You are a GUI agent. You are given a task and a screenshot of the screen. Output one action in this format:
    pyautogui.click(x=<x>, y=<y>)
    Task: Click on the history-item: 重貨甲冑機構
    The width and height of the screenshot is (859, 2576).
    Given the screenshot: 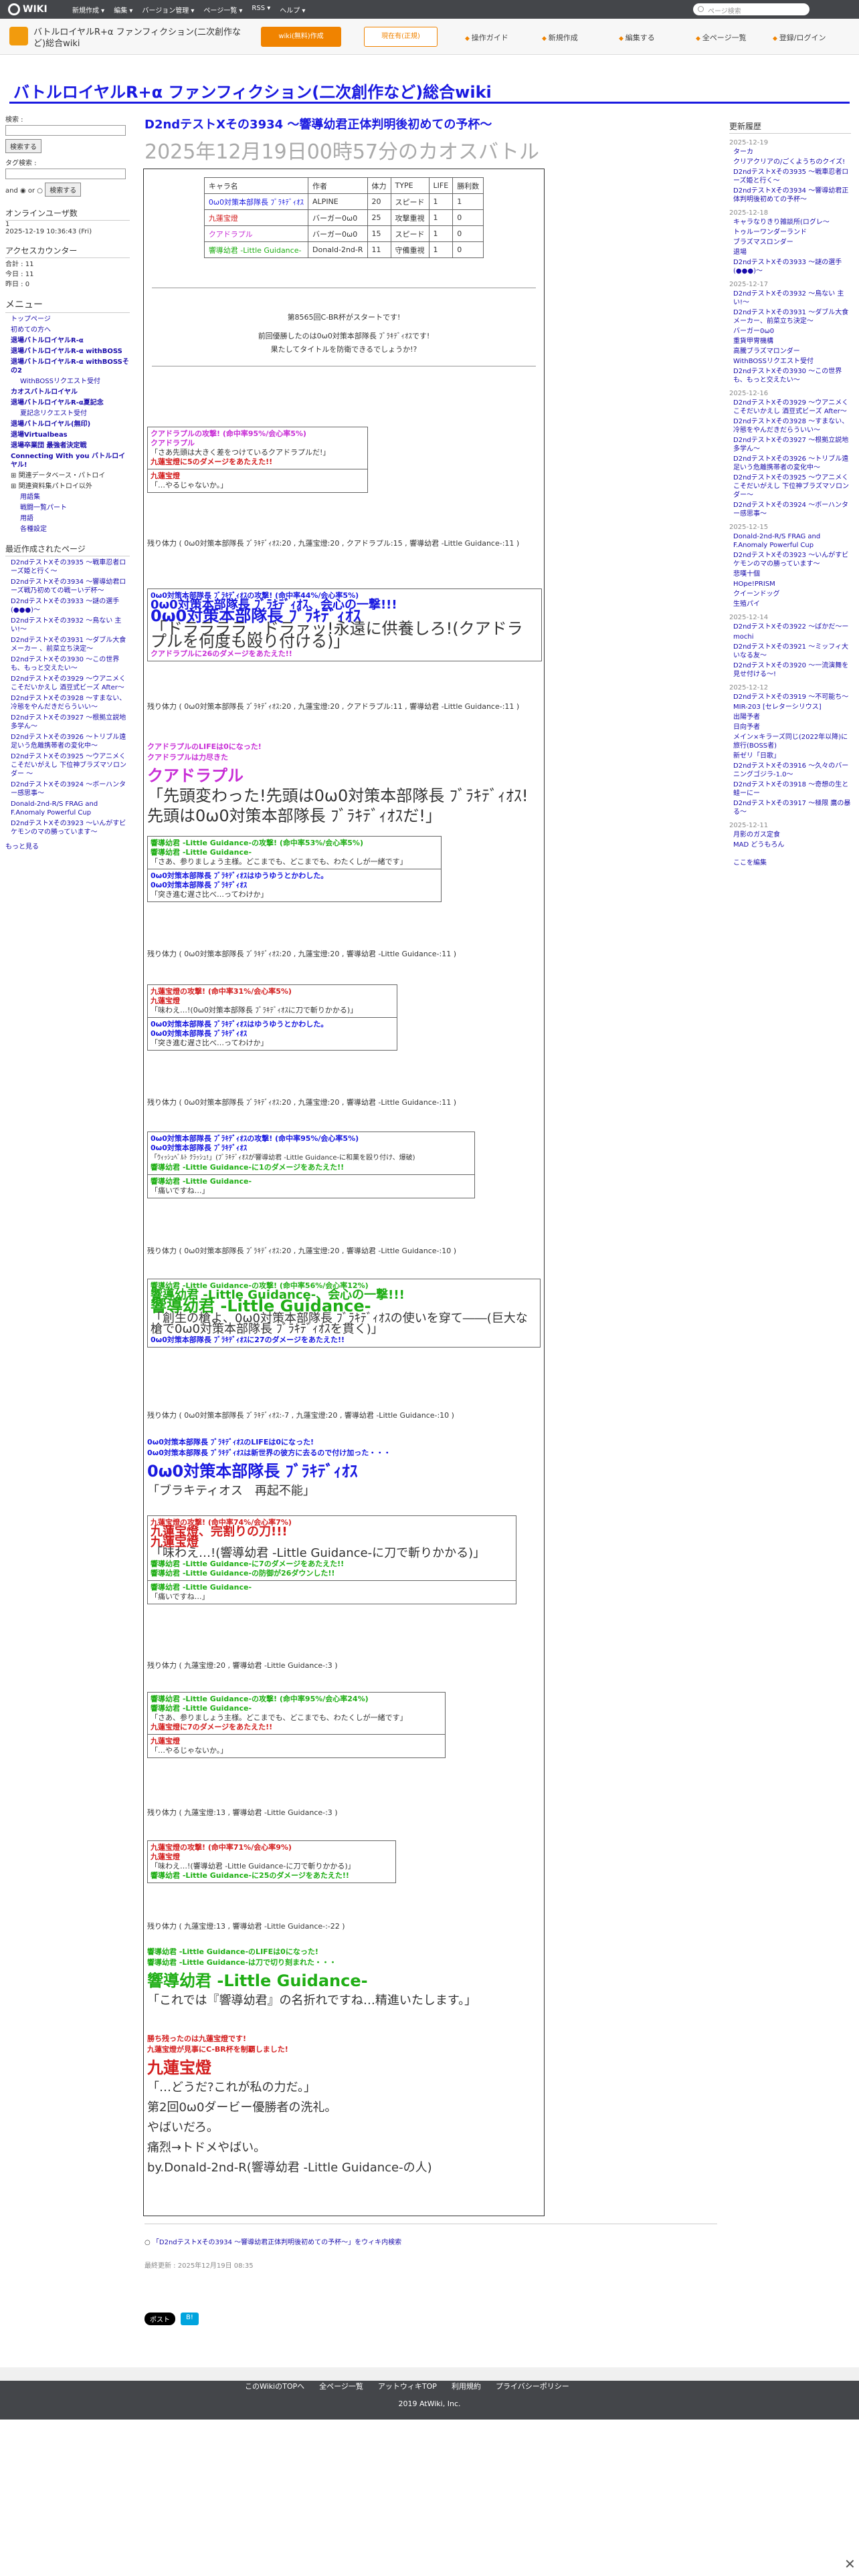 What is the action you would take?
    pyautogui.click(x=792, y=341)
    